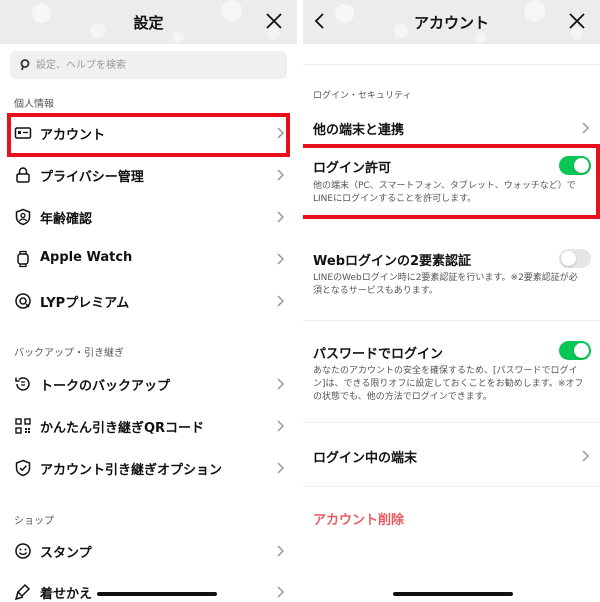 Image resolution: width=600 pixels, height=602 pixels. I want to click on menu-item-talk-backup: トークのバックアップ, so click(148, 384).